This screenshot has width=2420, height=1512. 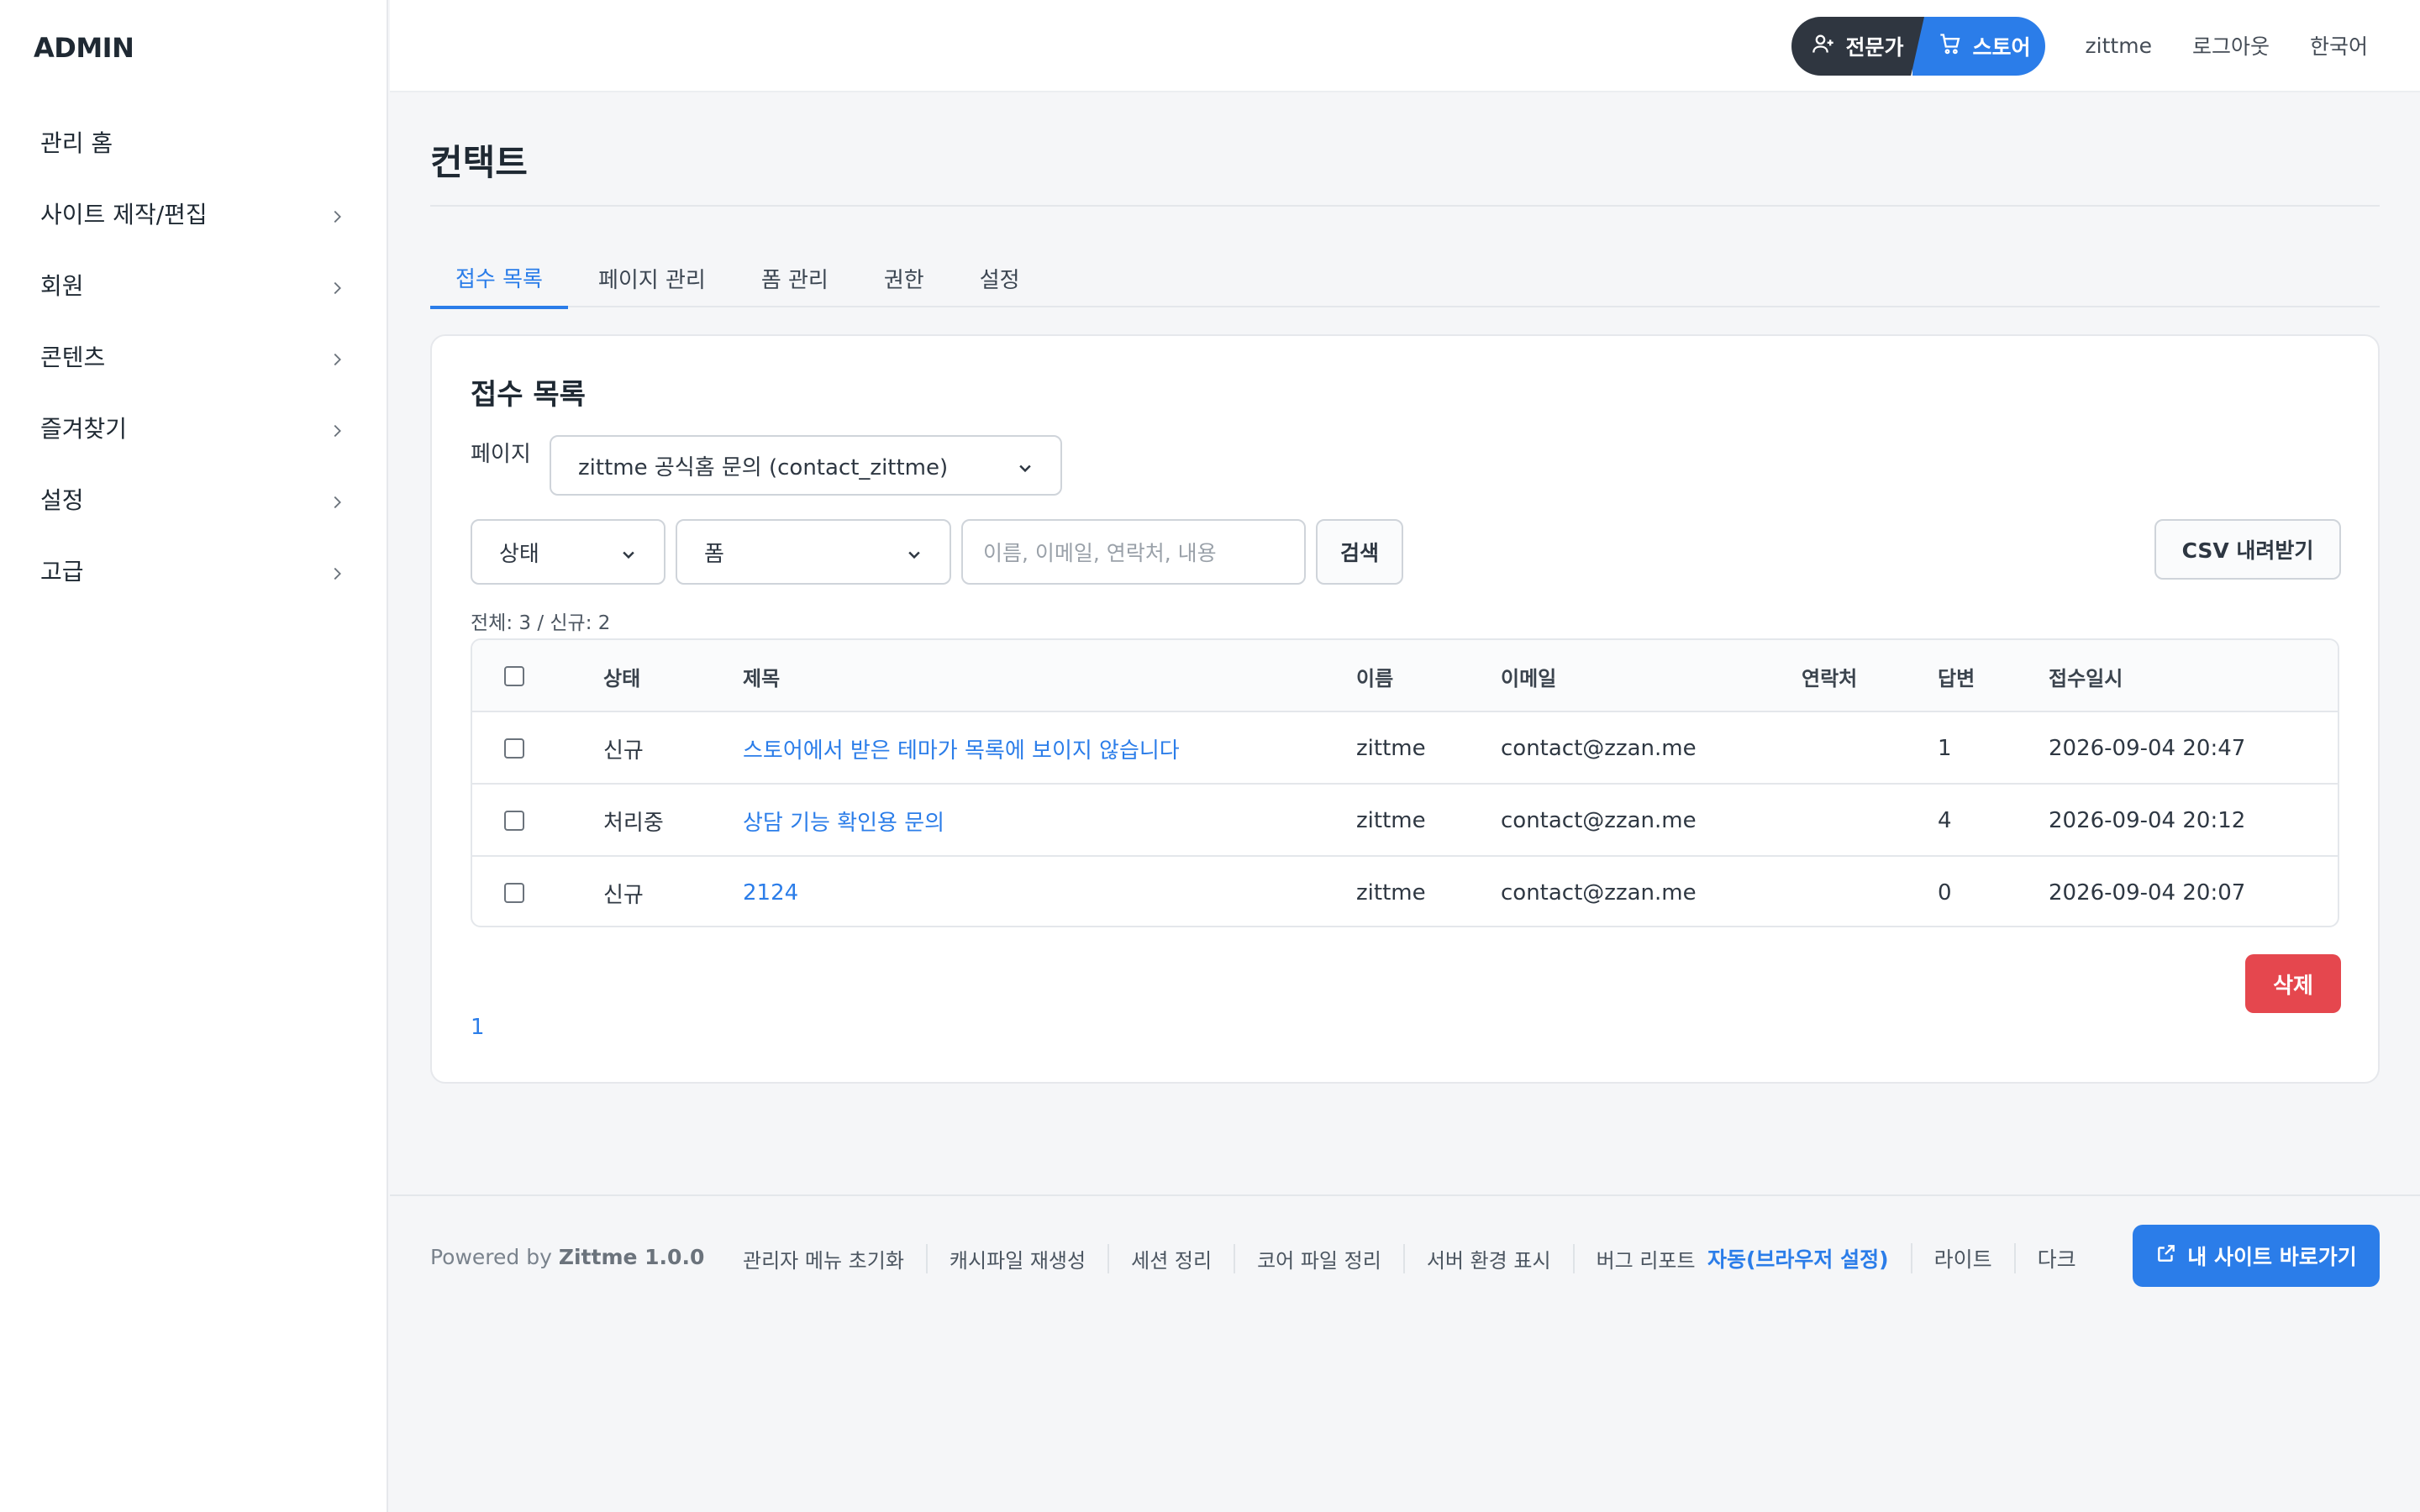 What do you see at coordinates (193, 498) in the screenshot?
I see `sidebar-item-settings: 설정` at bounding box center [193, 498].